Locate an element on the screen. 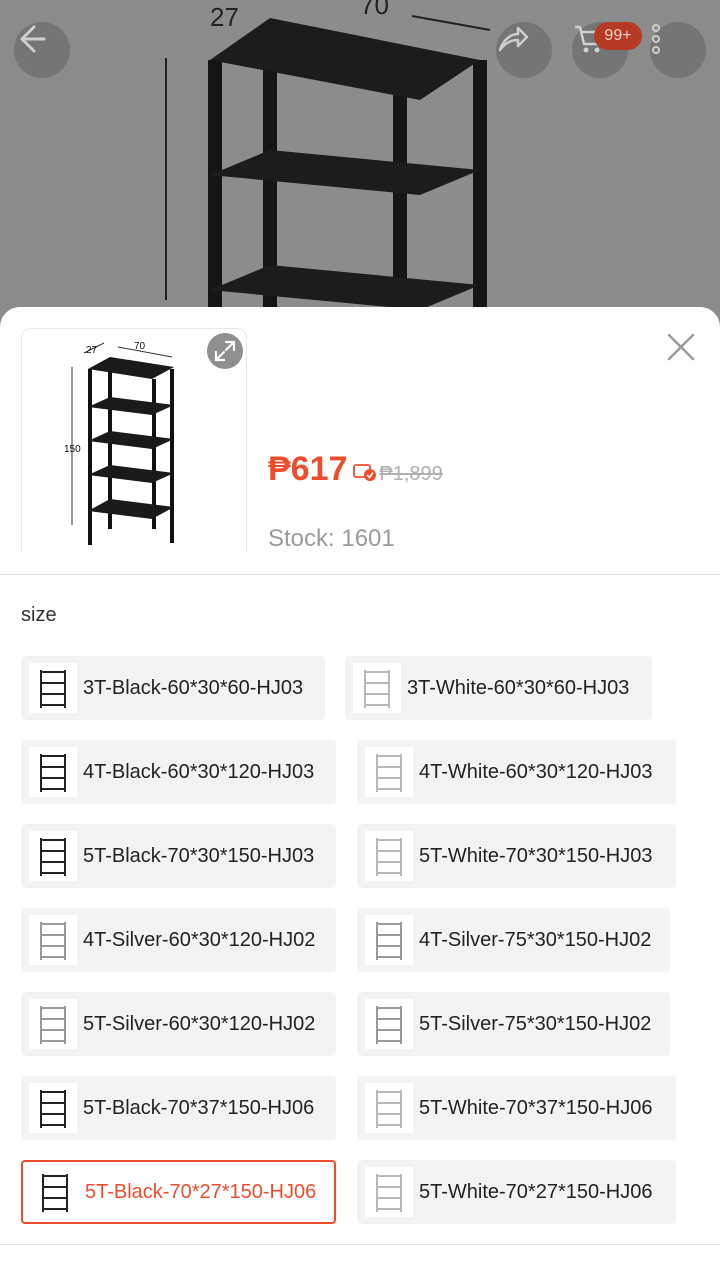 The width and height of the screenshot is (720, 1268). variation-option-label: 5T-Black-70*30*150-HJ03 is located at coordinates (199, 855).